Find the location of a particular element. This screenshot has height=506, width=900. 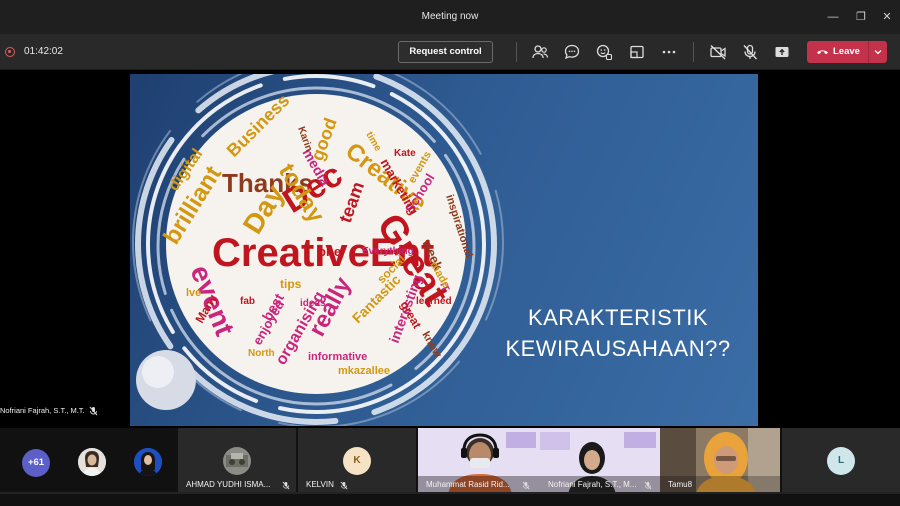

participant-overflow-tile: +61 is located at coordinates (88, 461).